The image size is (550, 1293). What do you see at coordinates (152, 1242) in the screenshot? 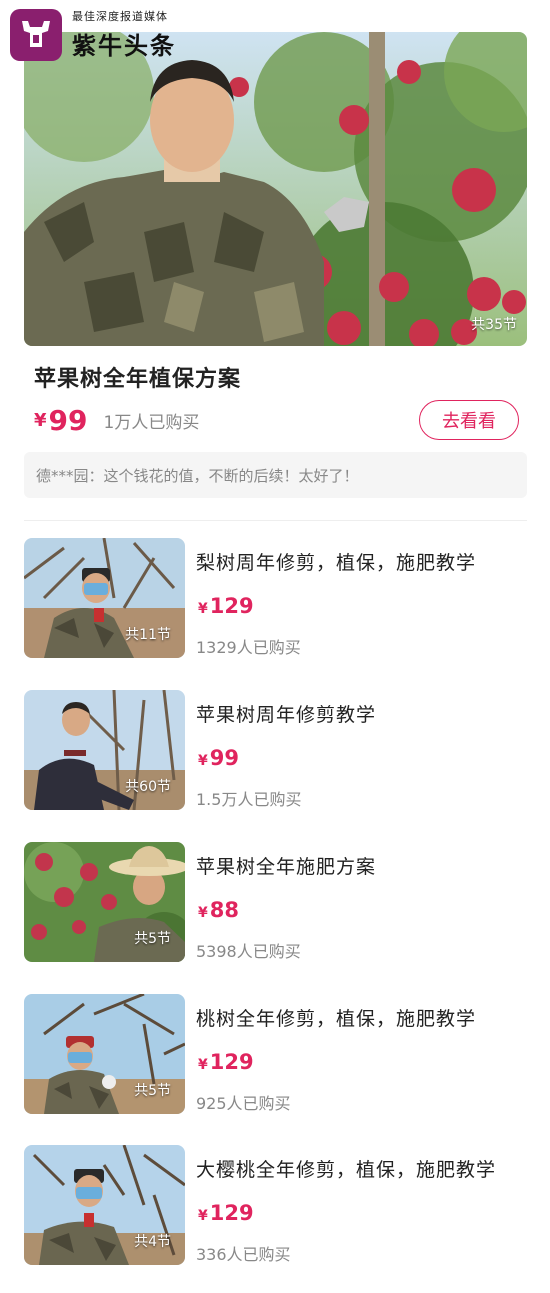
I see `lesson-count-badge: 共4节` at bounding box center [152, 1242].